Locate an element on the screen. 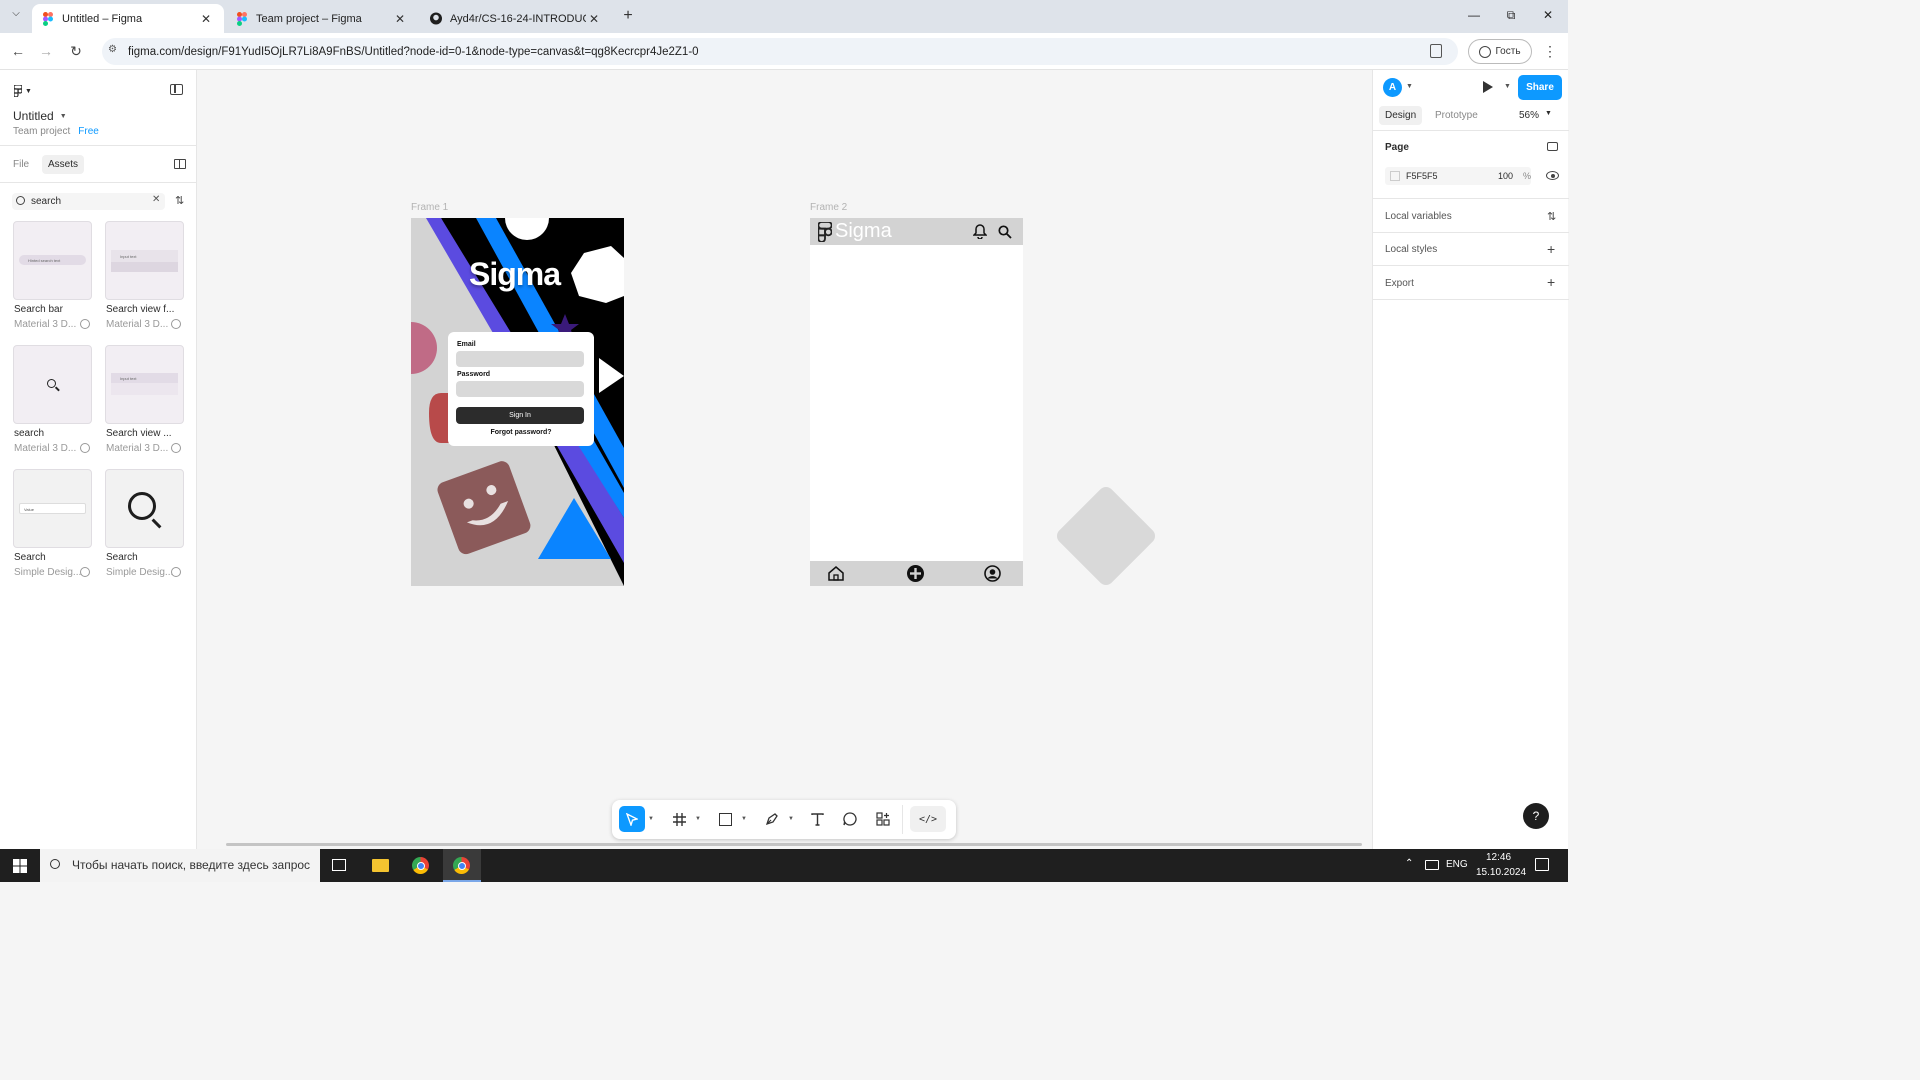  avatar: A is located at coordinates (1392, 87).